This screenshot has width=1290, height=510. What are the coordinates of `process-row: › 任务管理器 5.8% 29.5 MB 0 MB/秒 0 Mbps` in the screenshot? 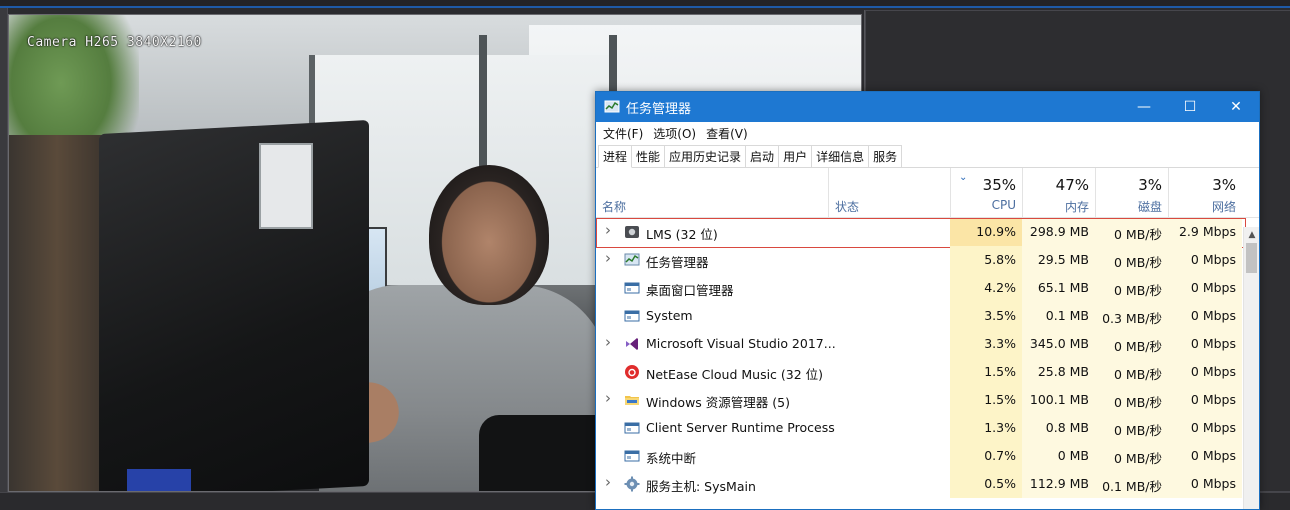 It's located at (927, 260).